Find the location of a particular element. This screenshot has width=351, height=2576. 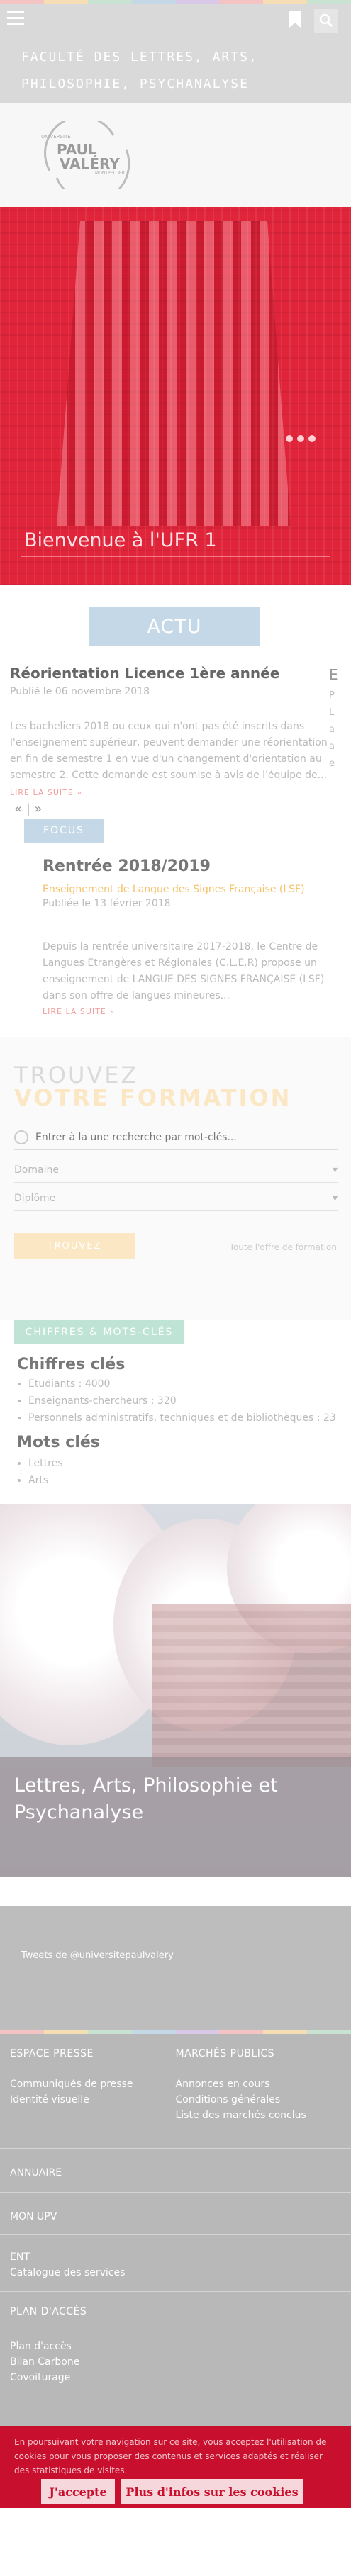

hero-divider is located at coordinates (176, 556).